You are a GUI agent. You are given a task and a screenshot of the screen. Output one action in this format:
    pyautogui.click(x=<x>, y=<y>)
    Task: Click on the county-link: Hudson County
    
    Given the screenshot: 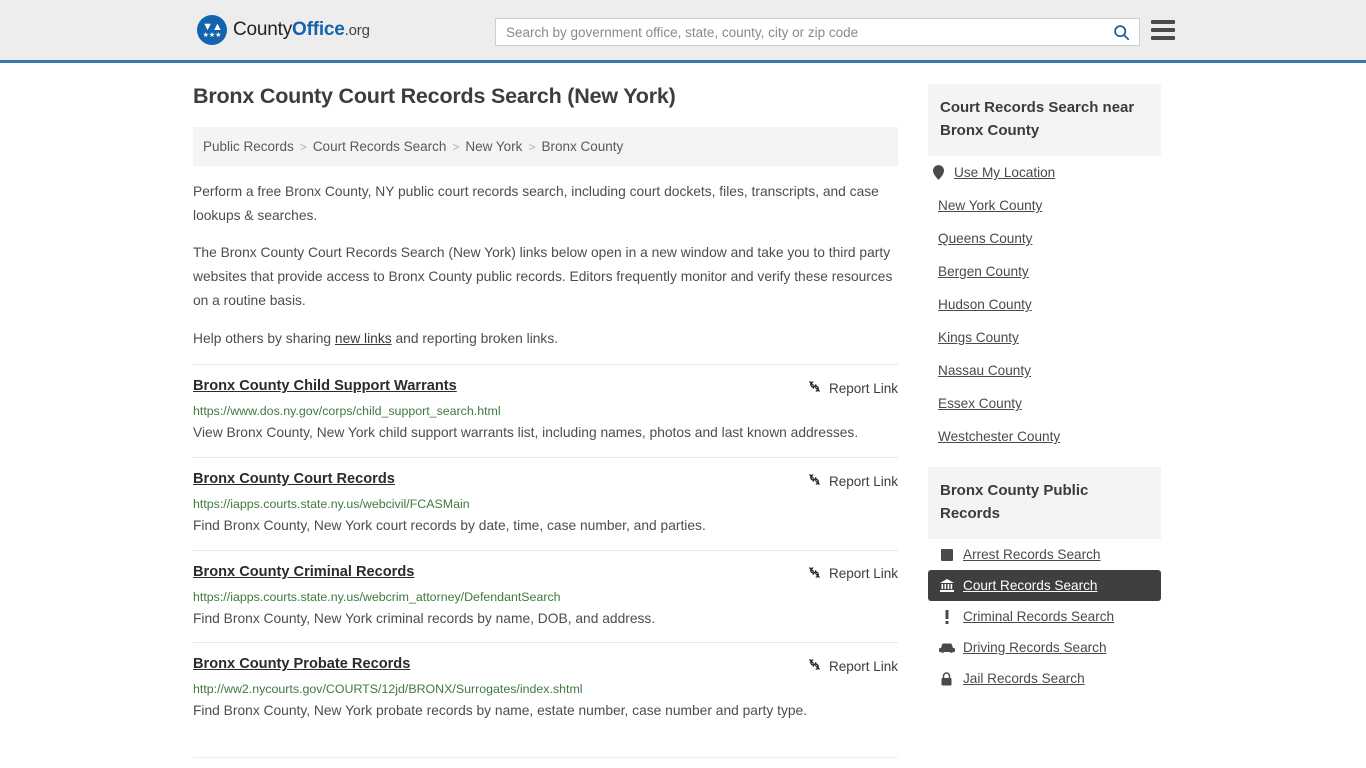 What is the action you would take?
    pyautogui.click(x=985, y=304)
    